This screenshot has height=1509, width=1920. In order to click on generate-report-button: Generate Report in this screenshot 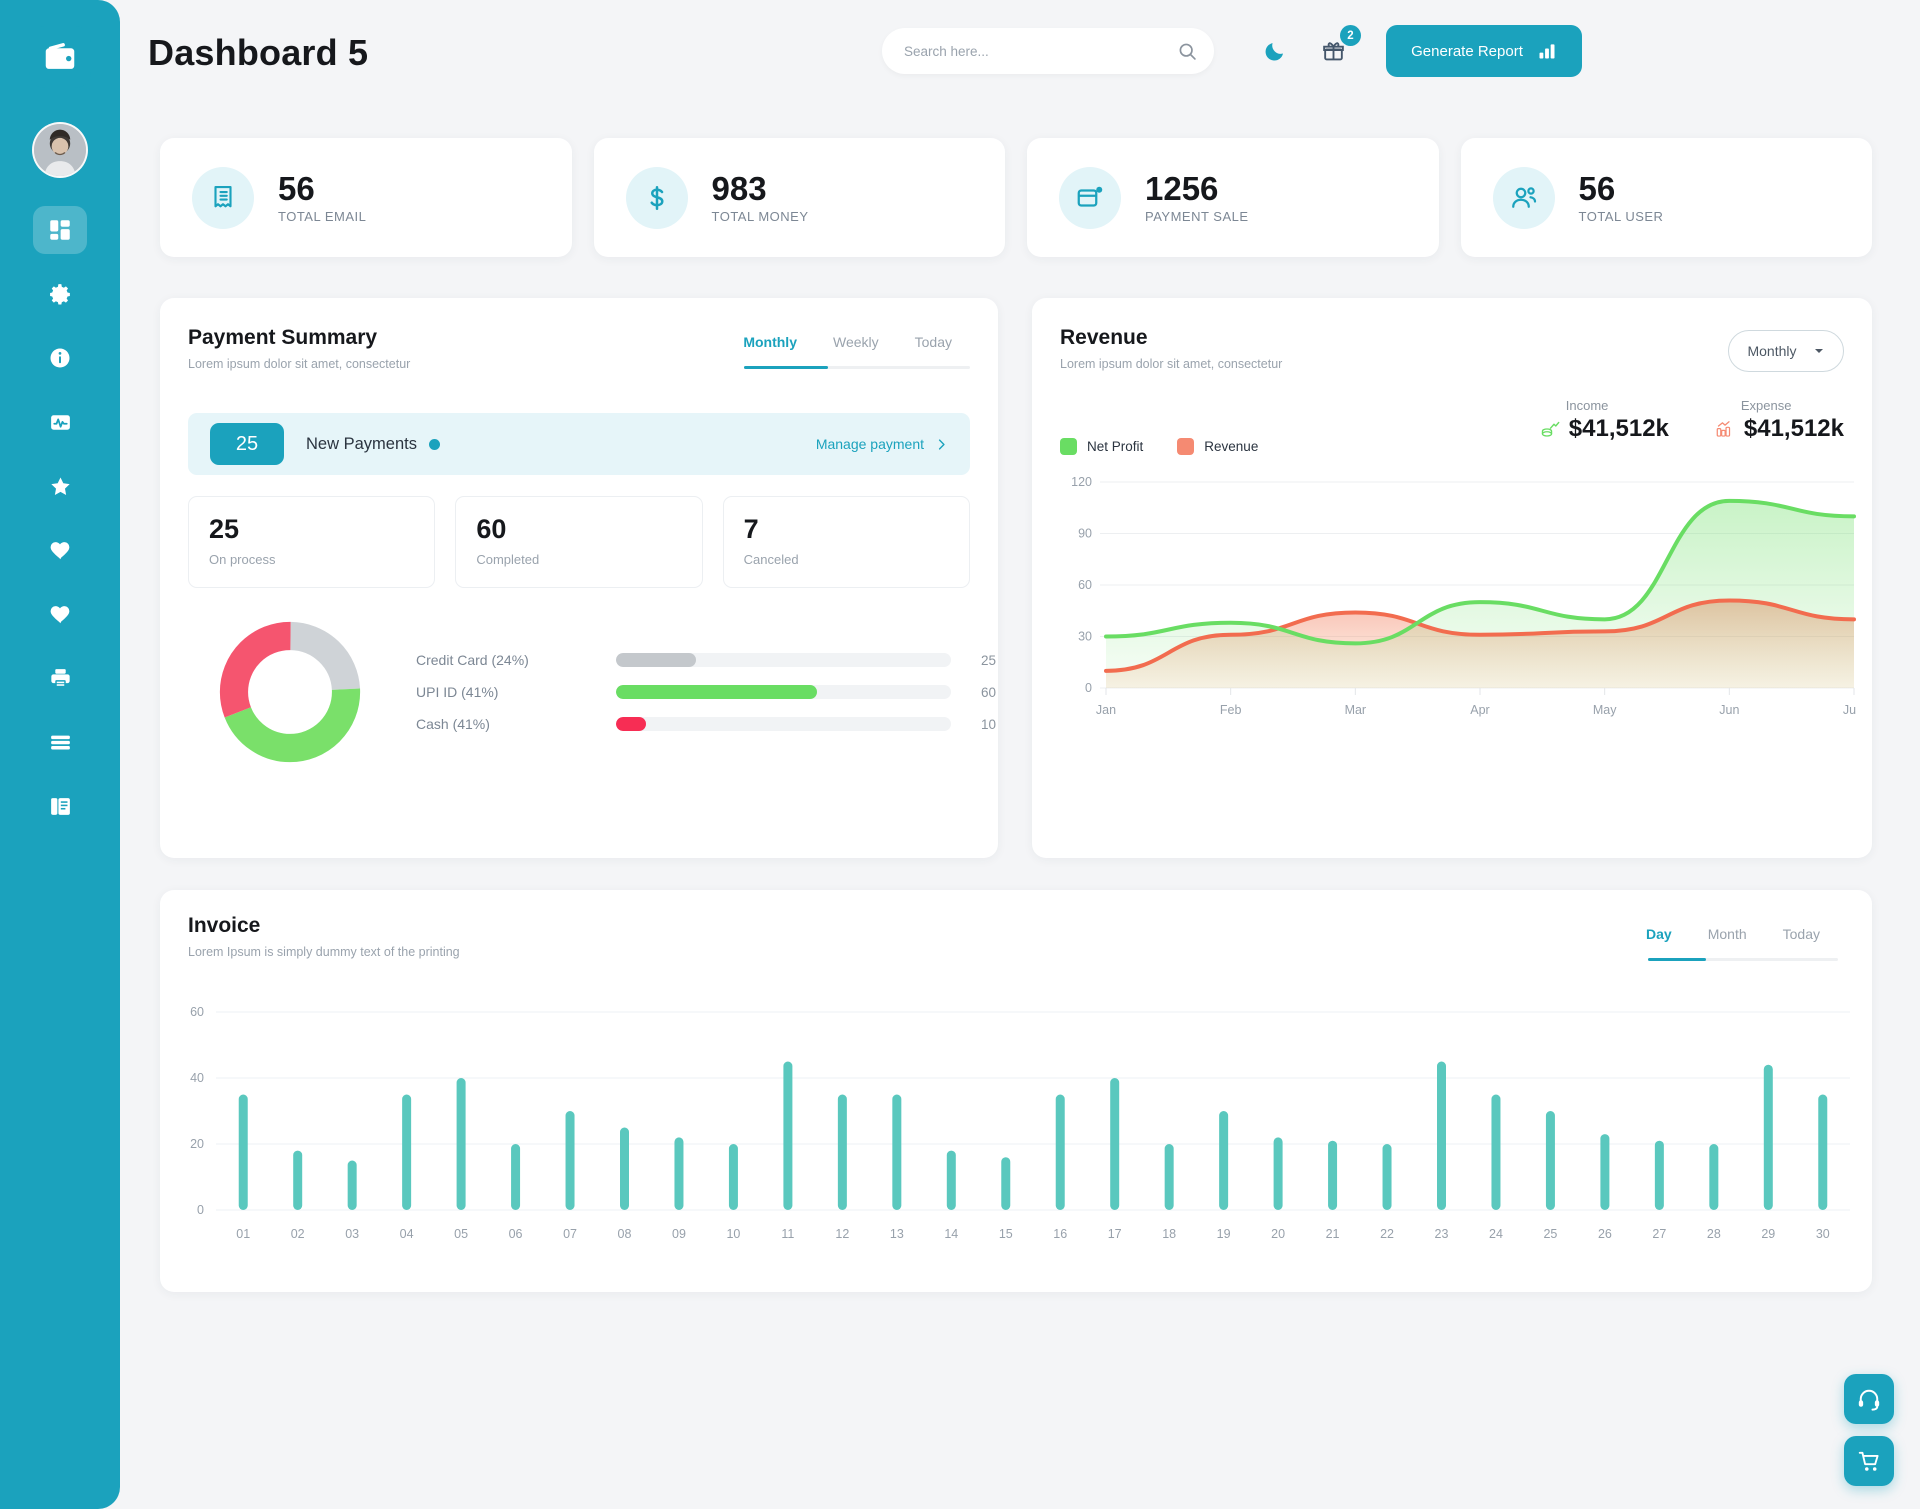, I will do `click(1484, 51)`.